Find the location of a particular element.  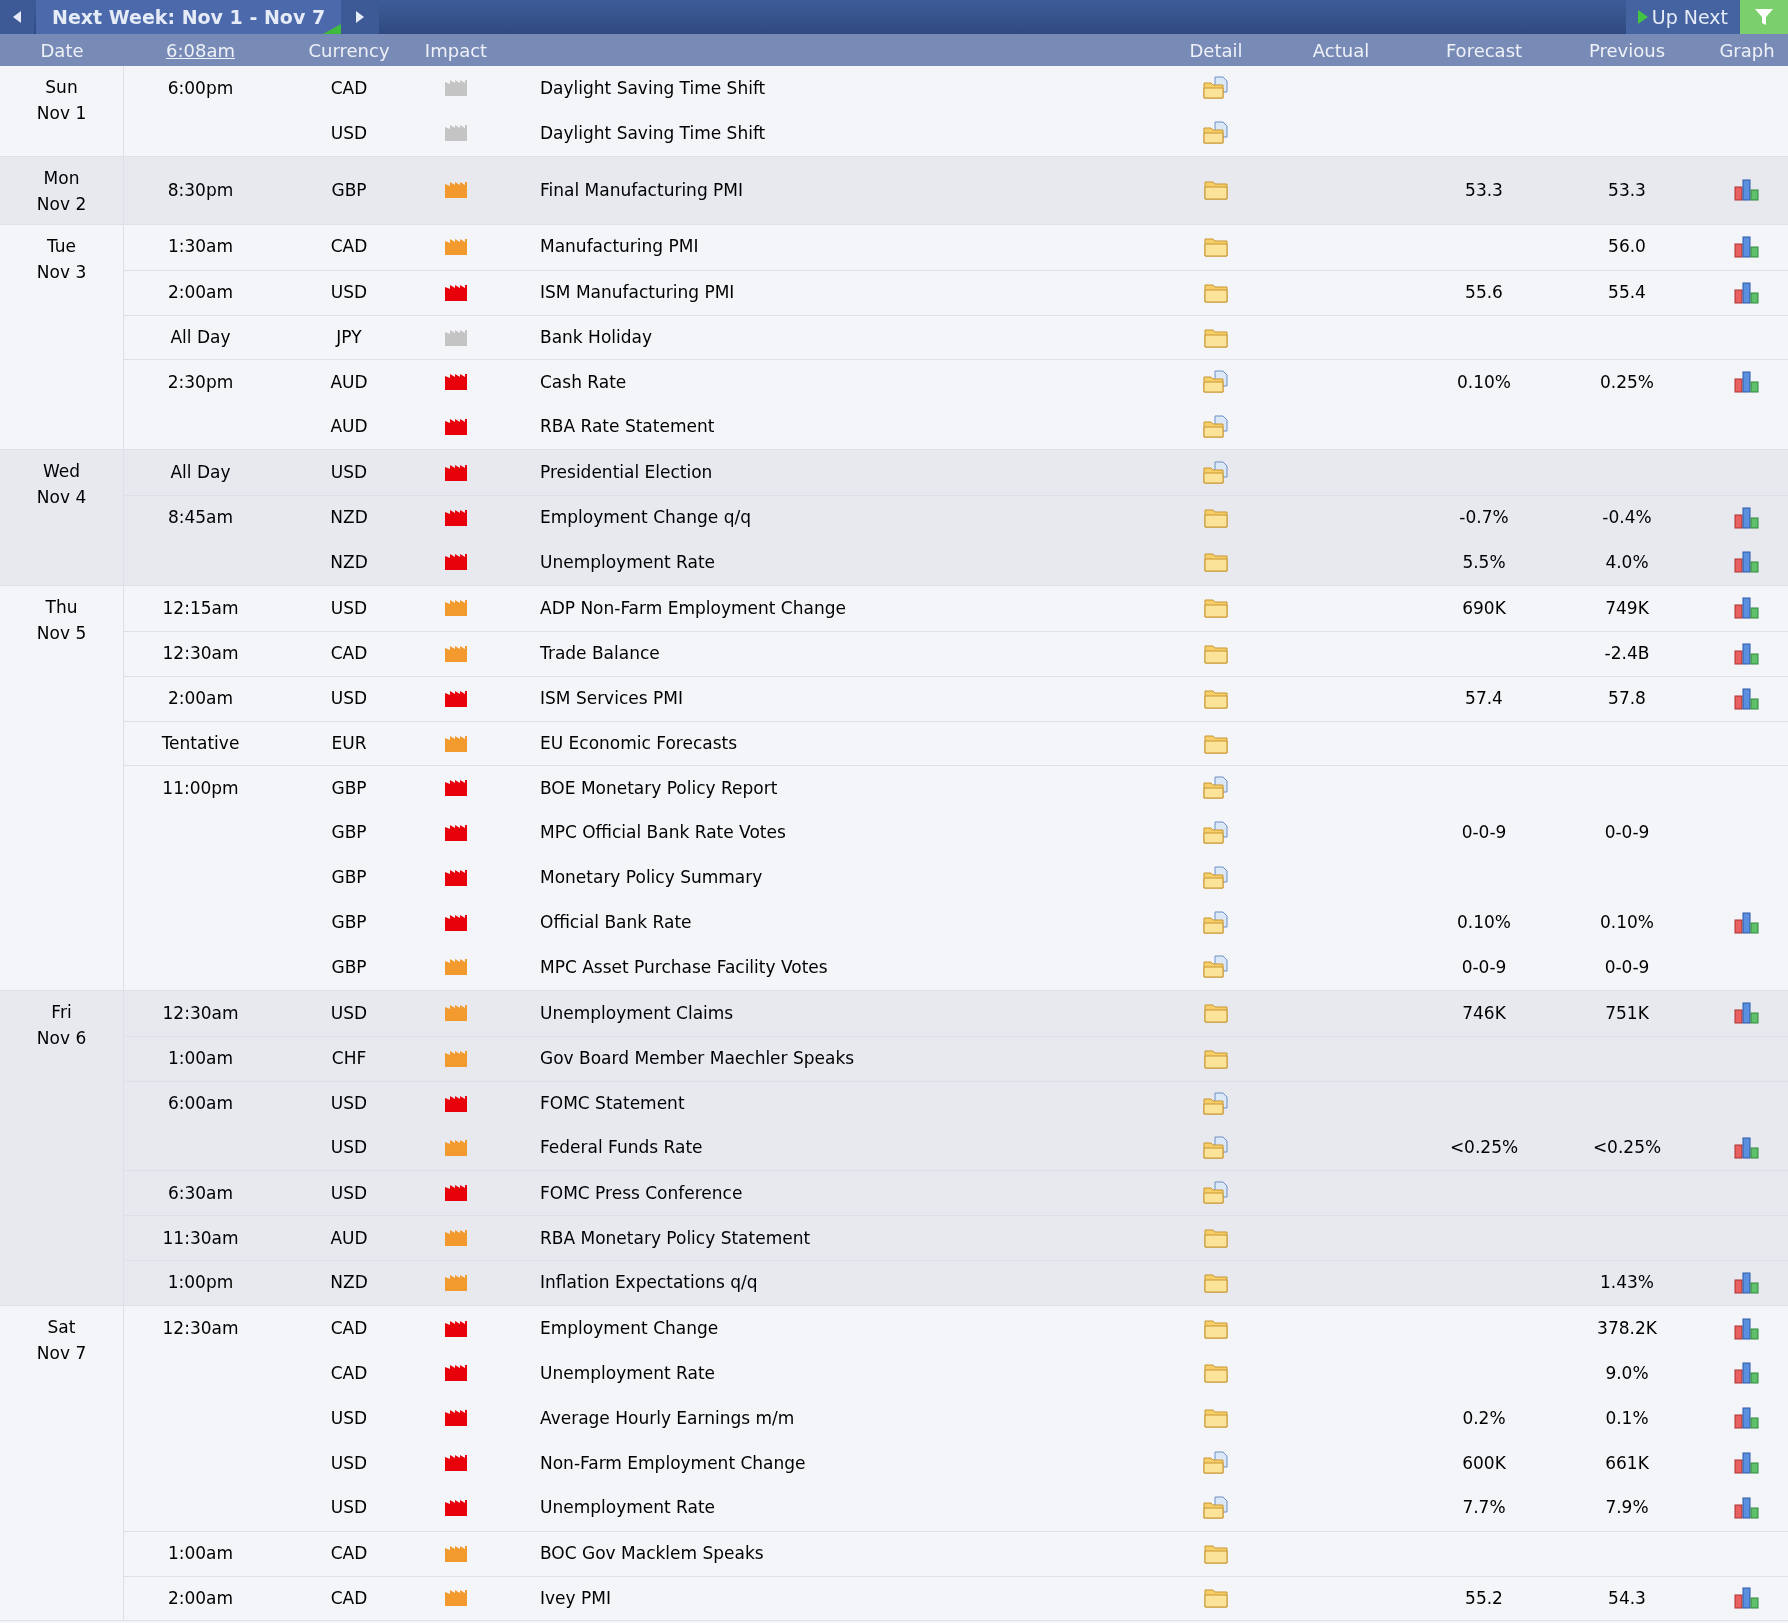

forecast-cell-text: 600K is located at coordinates (1484, 1463).